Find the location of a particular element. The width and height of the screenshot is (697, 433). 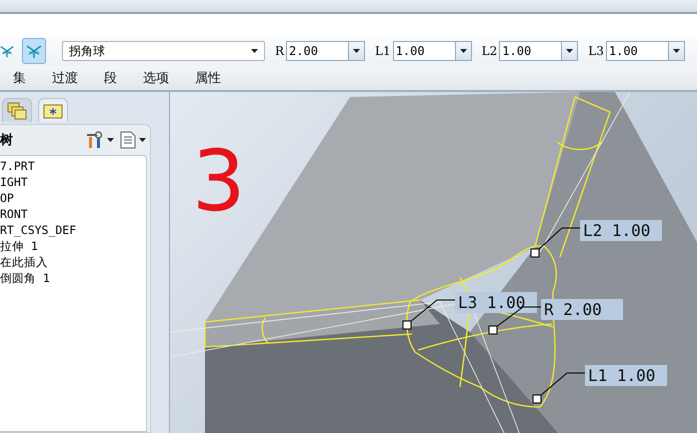

folders-icon is located at coordinates (17, 111).